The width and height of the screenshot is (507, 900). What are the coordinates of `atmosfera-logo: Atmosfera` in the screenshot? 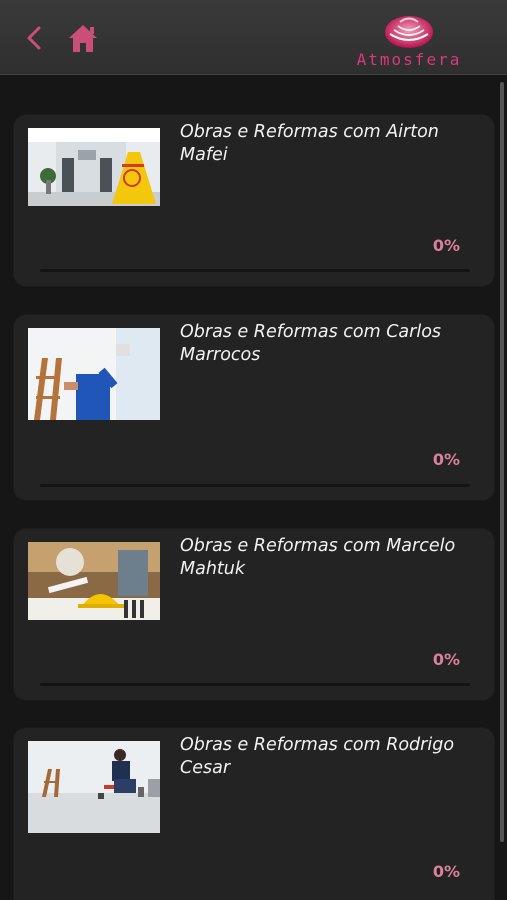 It's located at (409, 41).